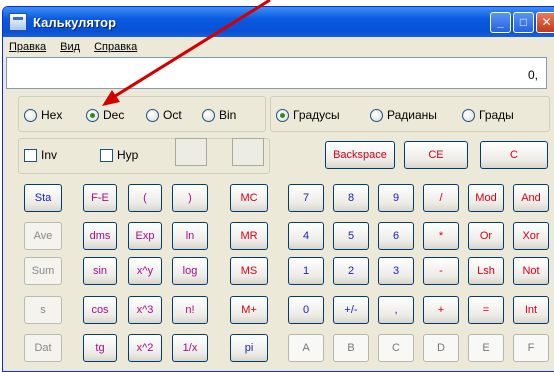  I want to click on radio-bin: Bin, so click(219, 115).